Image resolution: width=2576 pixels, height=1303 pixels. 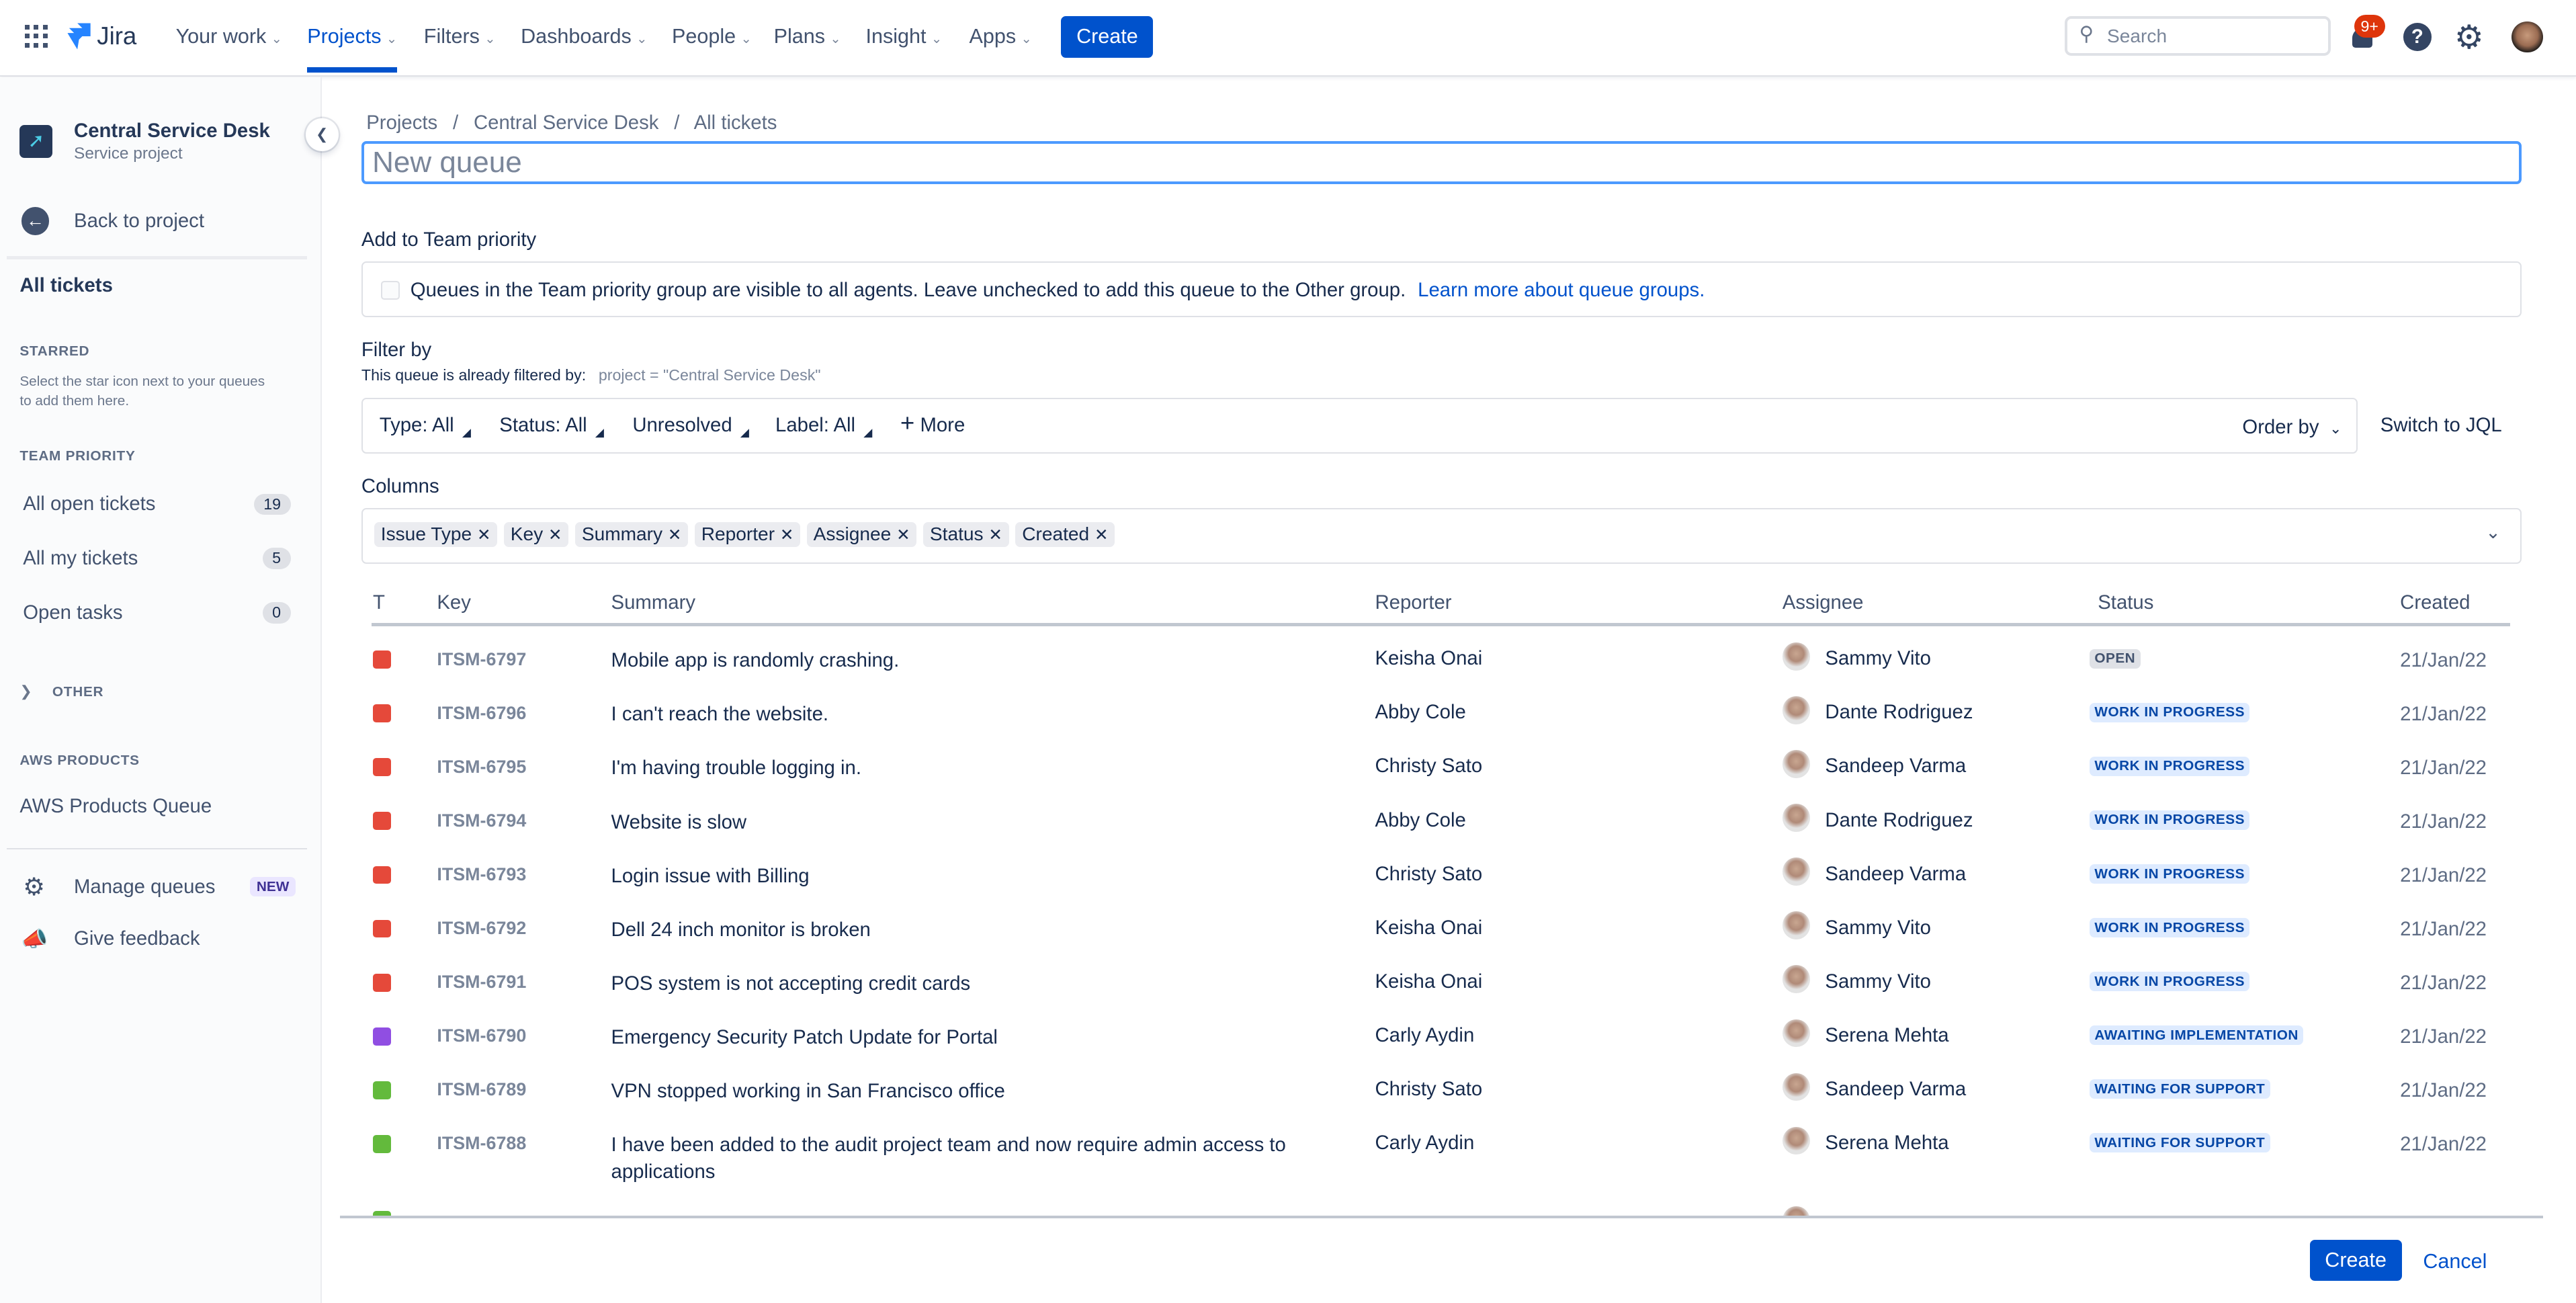 What do you see at coordinates (66, 285) in the screenshot?
I see `sidebar-item-all-tickets: All tickets` at bounding box center [66, 285].